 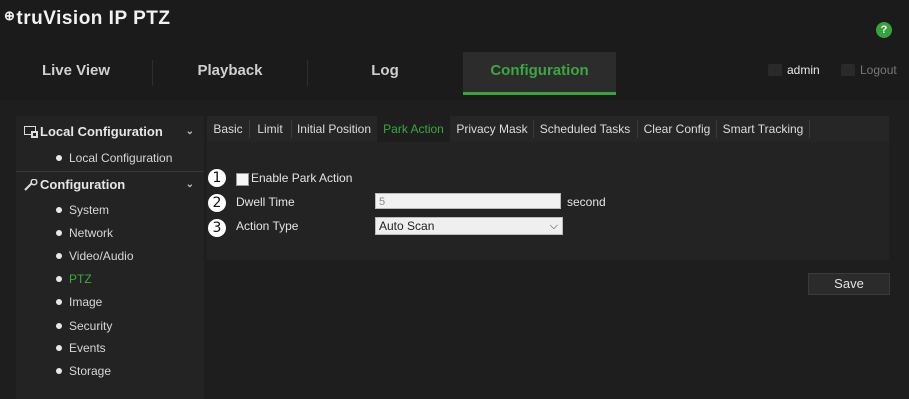 What do you see at coordinates (217, 228) in the screenshot?
I see `callout-badge-3: 3` at bounding box center [217, 228].